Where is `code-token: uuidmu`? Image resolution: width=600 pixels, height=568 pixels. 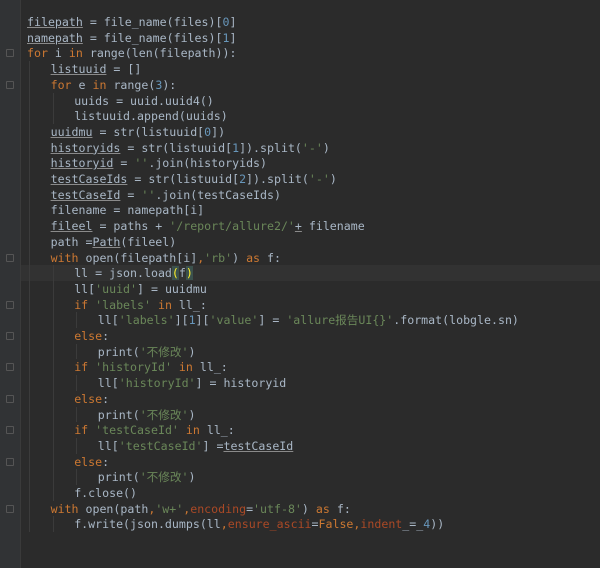
code-token: uuidmu is located at coordinates (71, 131).